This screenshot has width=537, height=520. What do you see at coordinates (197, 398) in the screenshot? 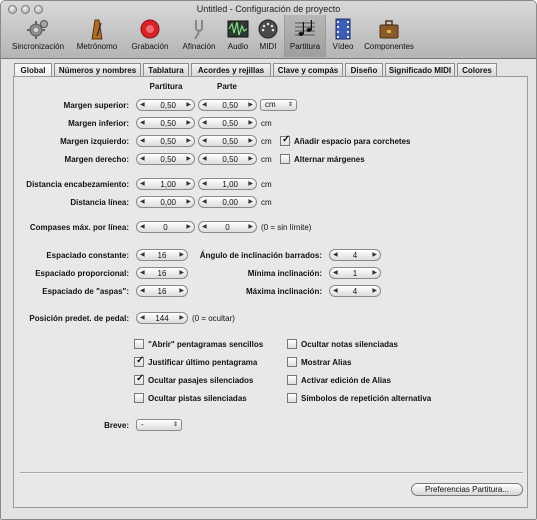
I see `hide-muted-tracks-label: Ocultar pistas silenciadas` at bounding box center [197, 398].